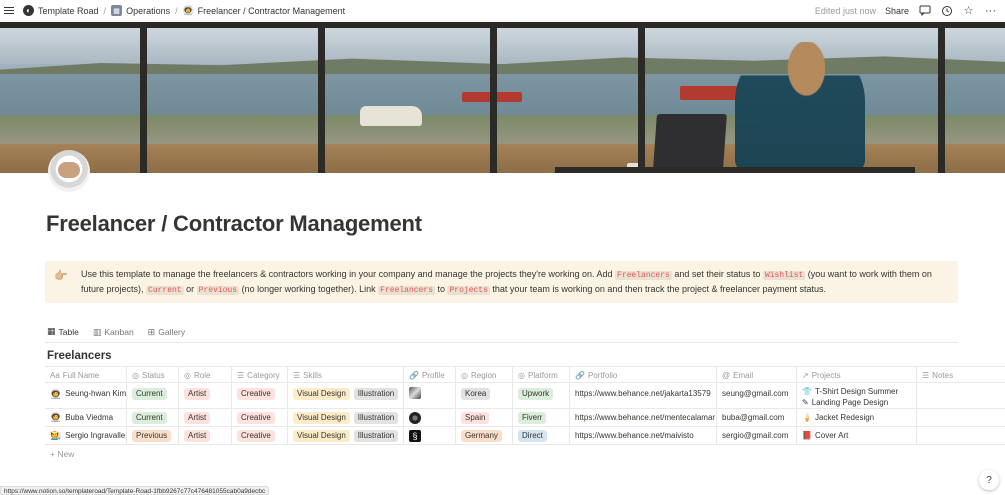 The width and height of the screenshot is (1005, 495). I want to click on column-label: Email, so click(743, 375).